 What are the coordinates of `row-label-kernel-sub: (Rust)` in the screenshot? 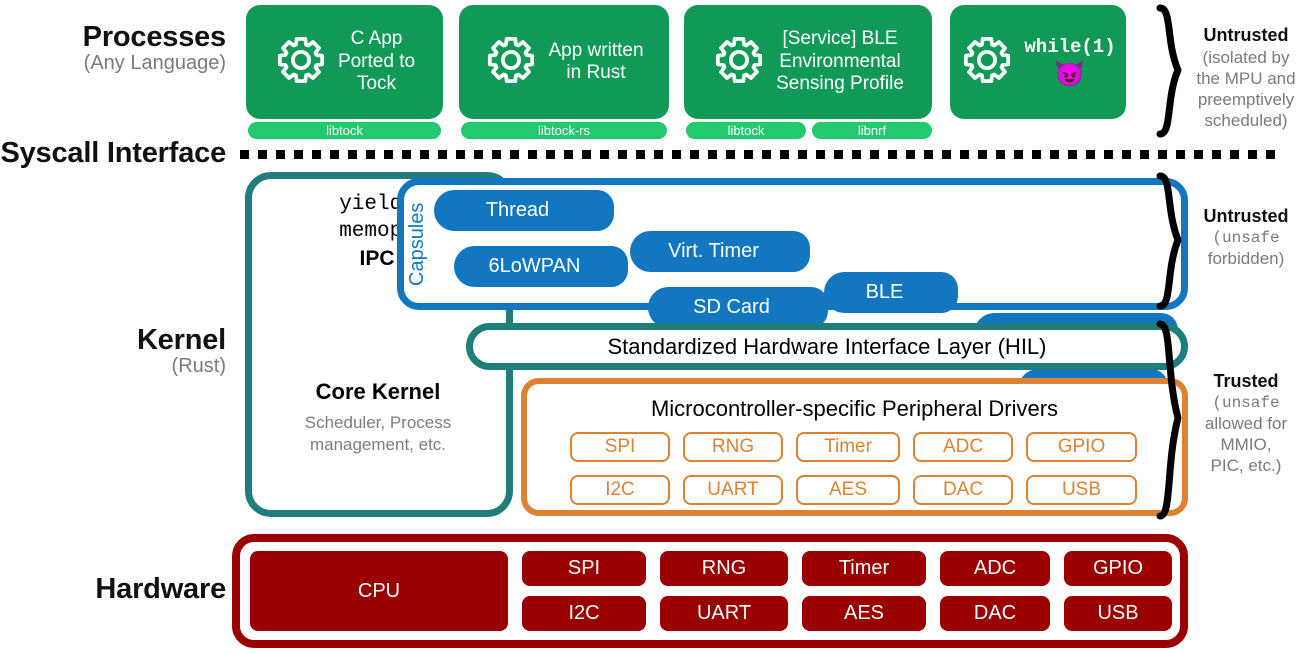 It's located at (198, 366).